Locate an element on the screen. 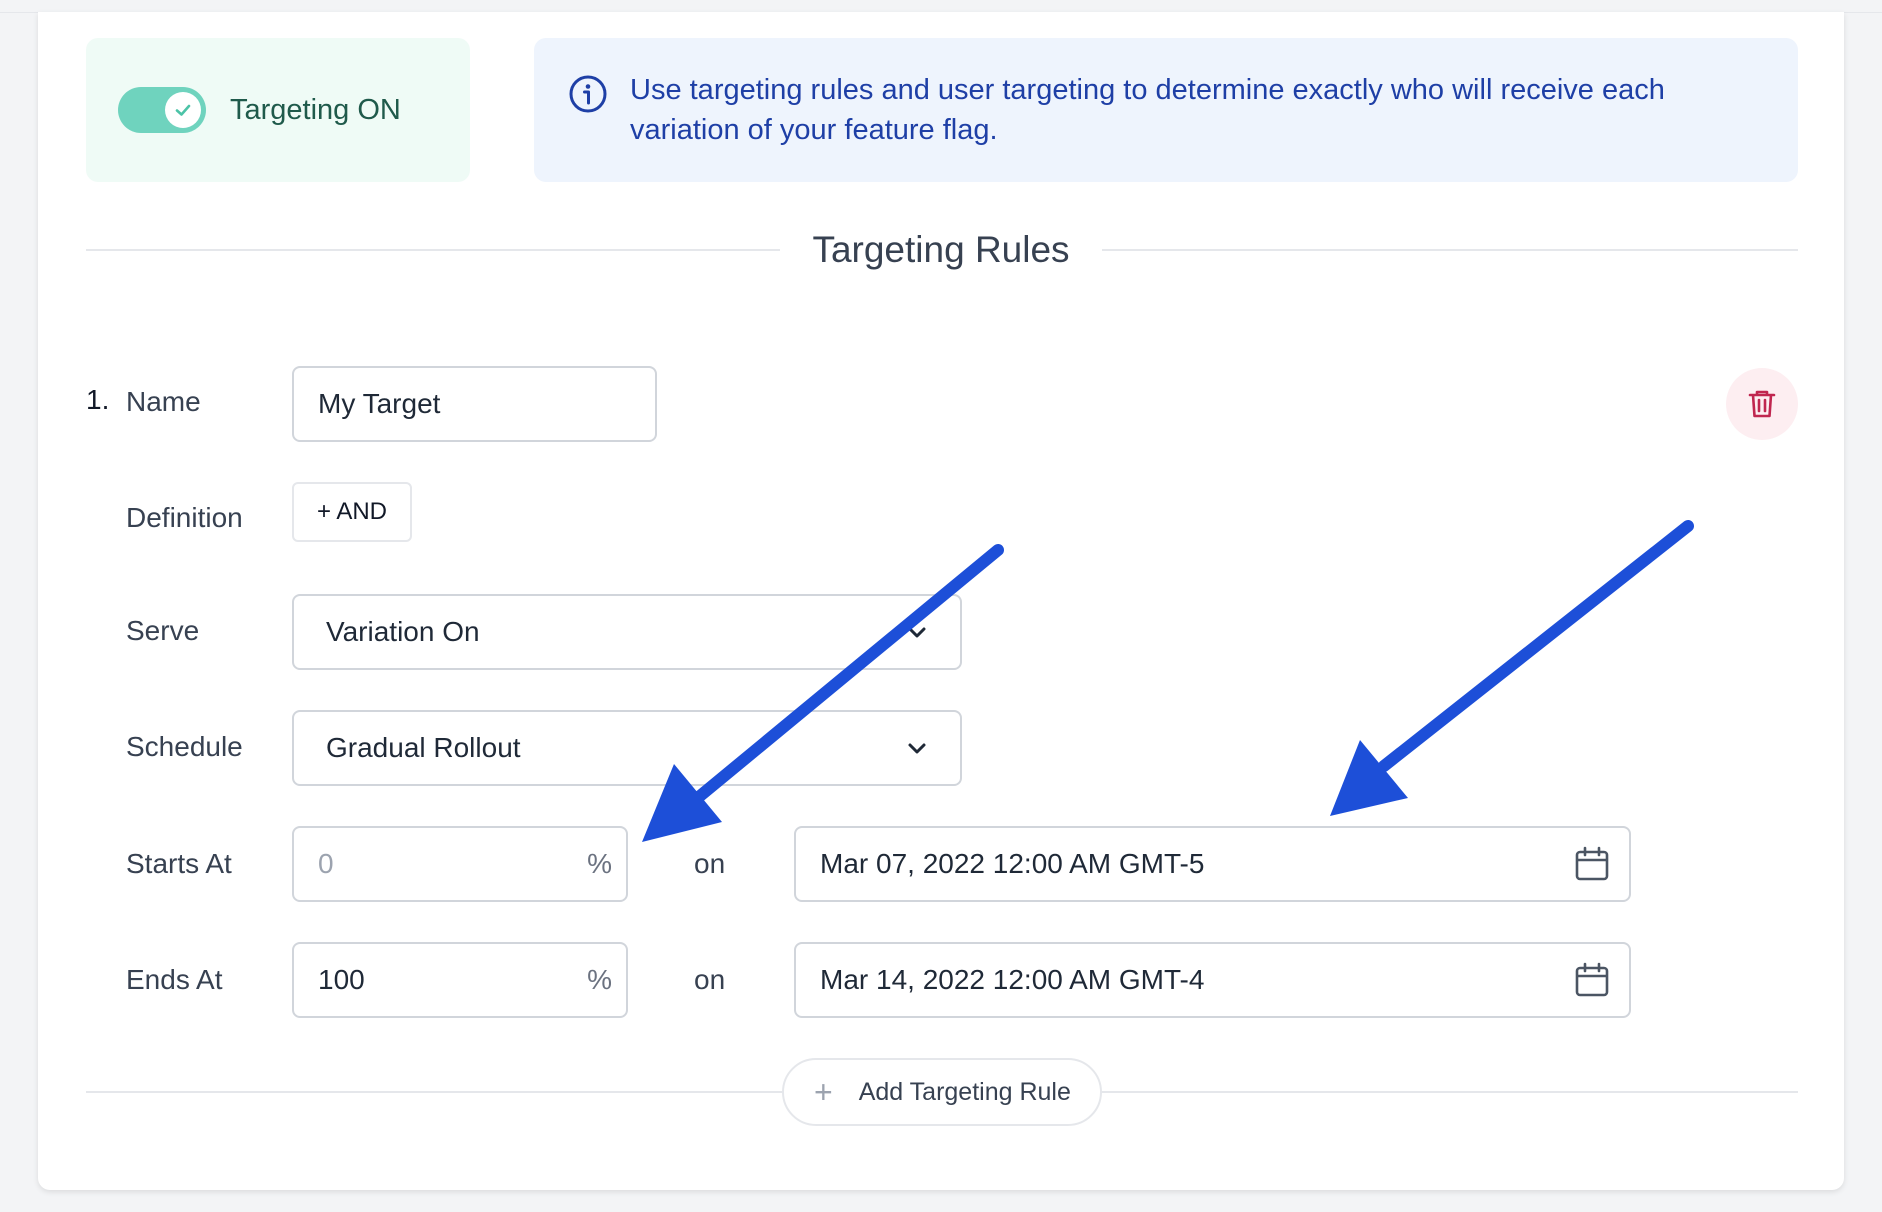 Image resolution: width=1882 pixels, height=1212 pixels. starts-percent-input: 0 % is located at coordinates (460, 864).